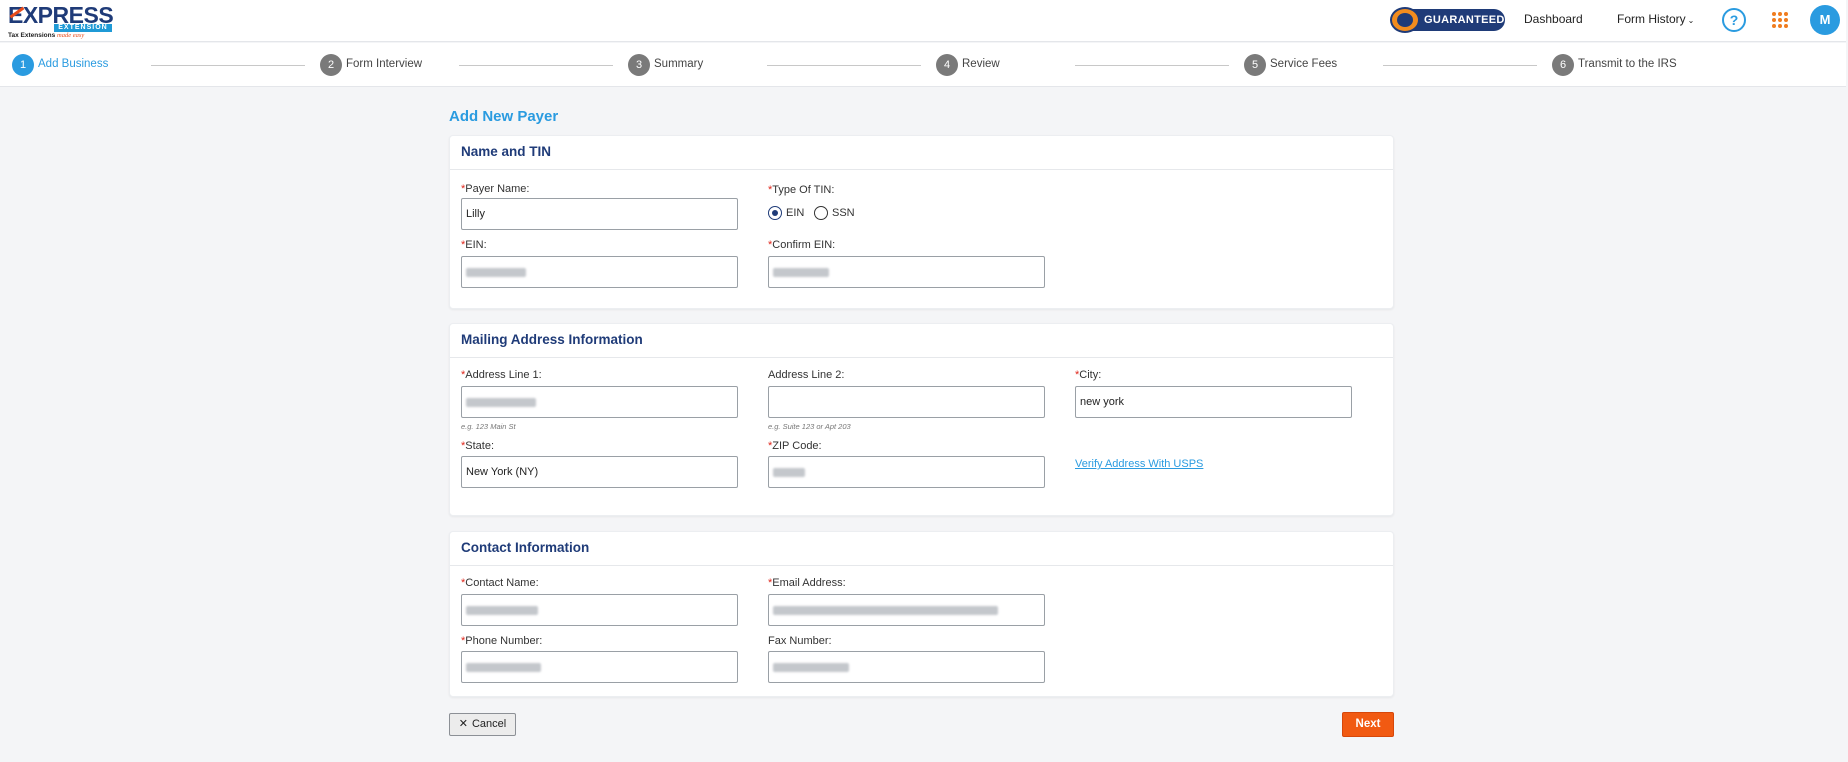 The width and height of the screenshot is (1848, 762). What do you see at coordinates (906, 472) in the screenshot?
I see `zip-input` at bounding box center [906, 472].